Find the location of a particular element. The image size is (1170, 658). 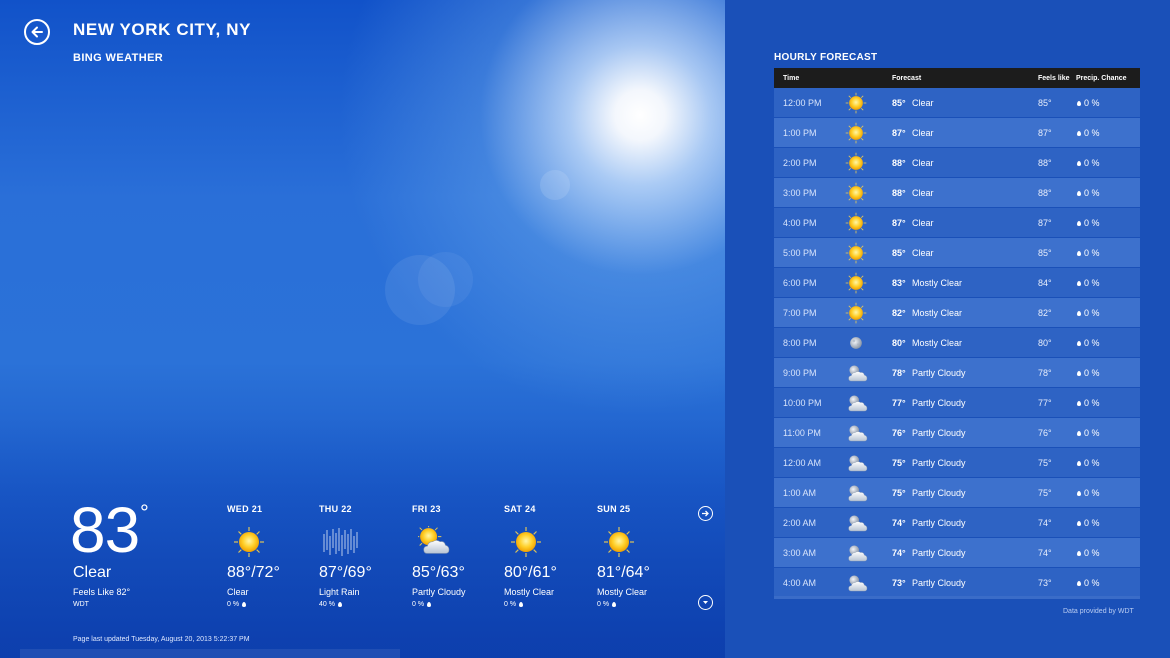

hour-feels-like: 88° is located at coordinates (1045, 192).